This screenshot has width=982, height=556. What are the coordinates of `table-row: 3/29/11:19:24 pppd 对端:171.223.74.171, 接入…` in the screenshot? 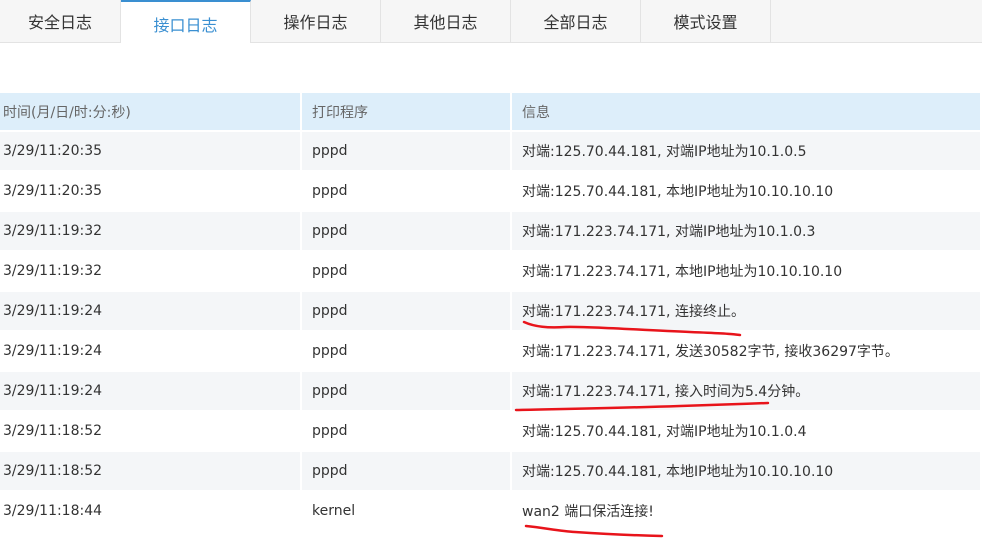 It's located at (491, 392).